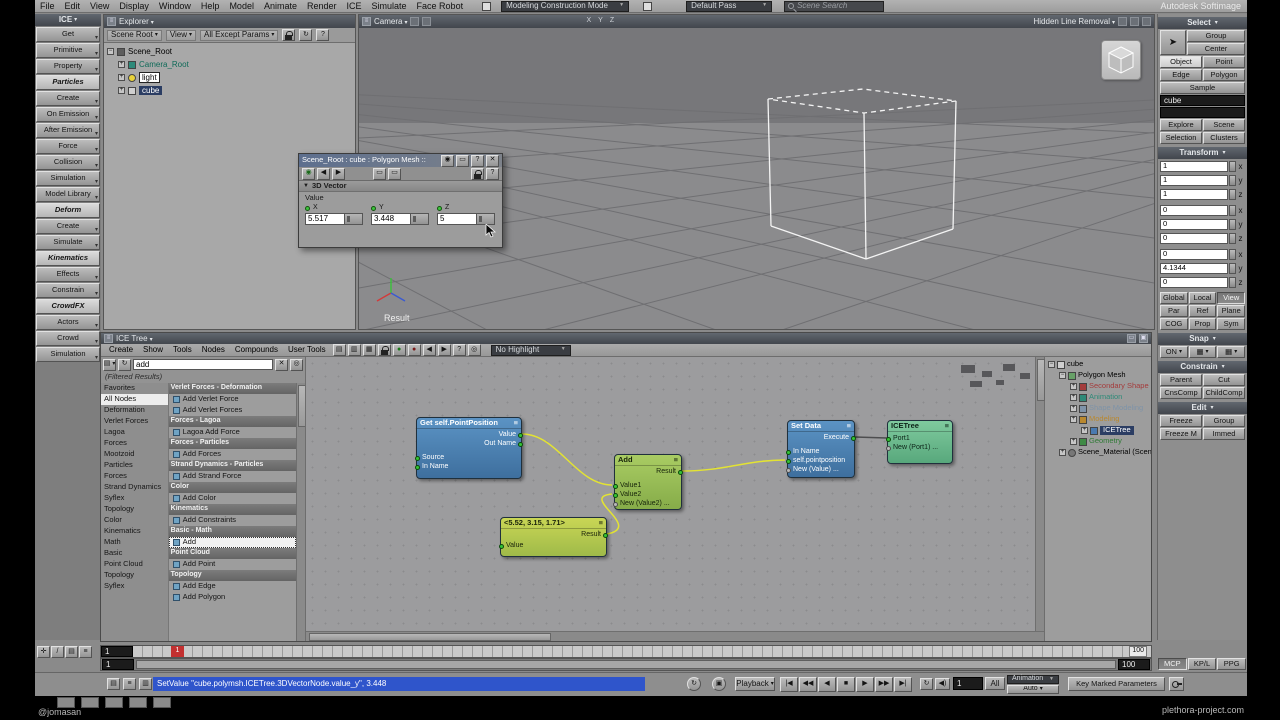 The height and width of the screenshot is (720, 1280). I want to click on update-icon: ↻, so click(694, 684).